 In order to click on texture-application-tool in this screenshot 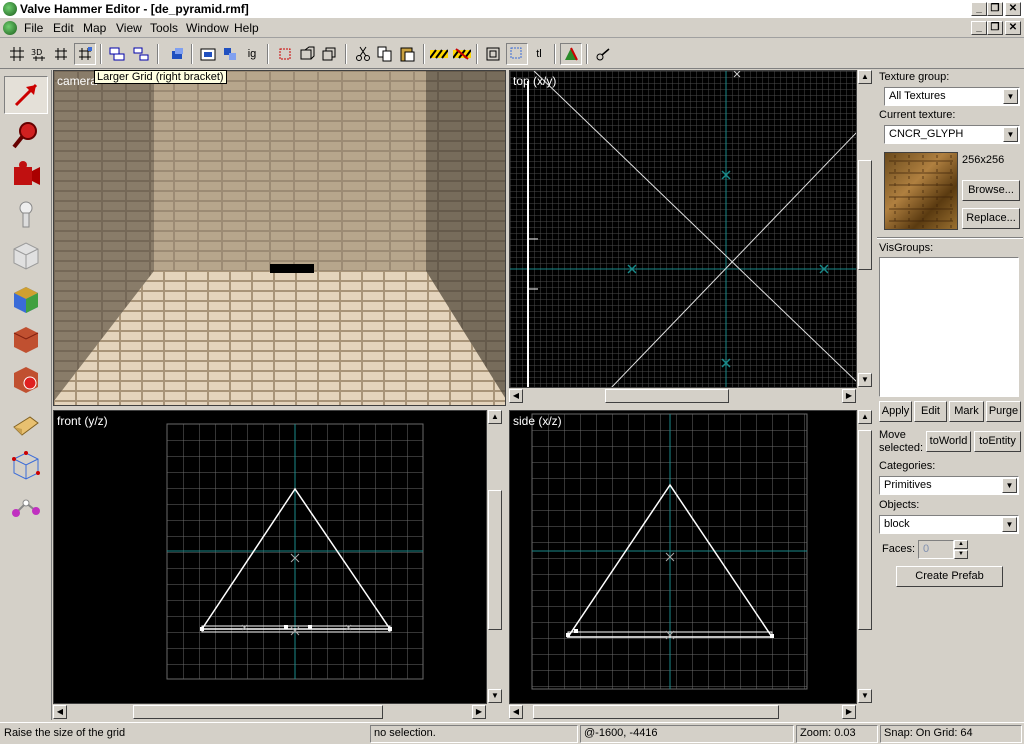, I will do `click(26, 299)`.